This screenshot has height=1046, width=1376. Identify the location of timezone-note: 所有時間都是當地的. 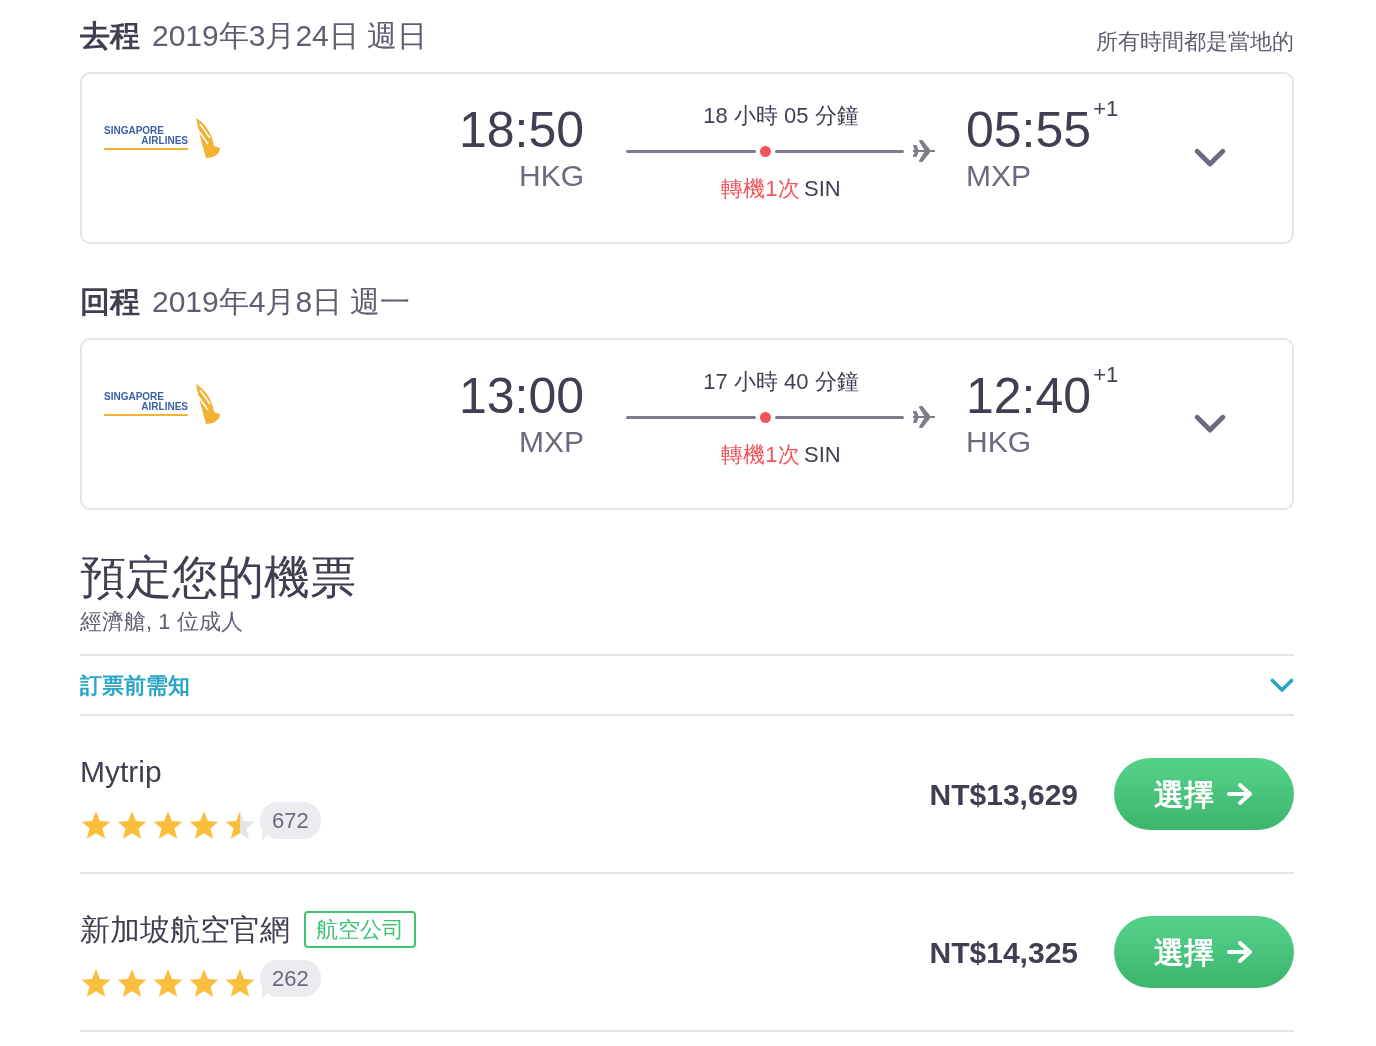
(1195, 42).